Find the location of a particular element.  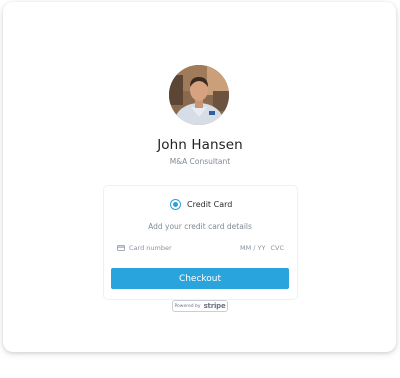

card-number-placeholder: Card number is located at coordinates (150, 248).